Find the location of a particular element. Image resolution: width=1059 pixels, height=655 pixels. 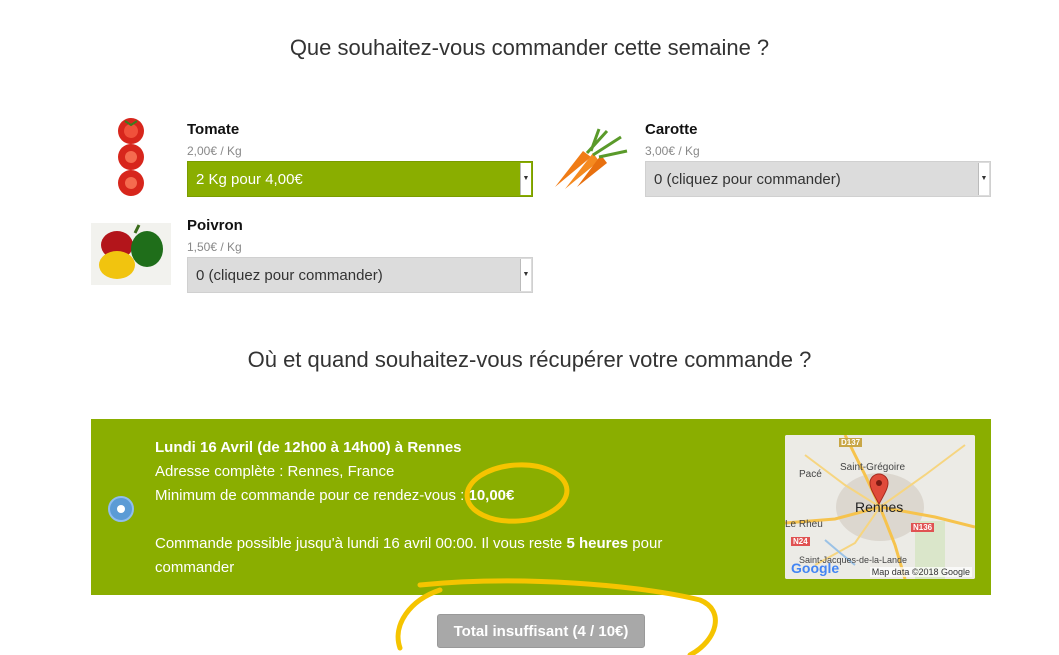

product-name: Poivron is located at coordinates (215, 225).